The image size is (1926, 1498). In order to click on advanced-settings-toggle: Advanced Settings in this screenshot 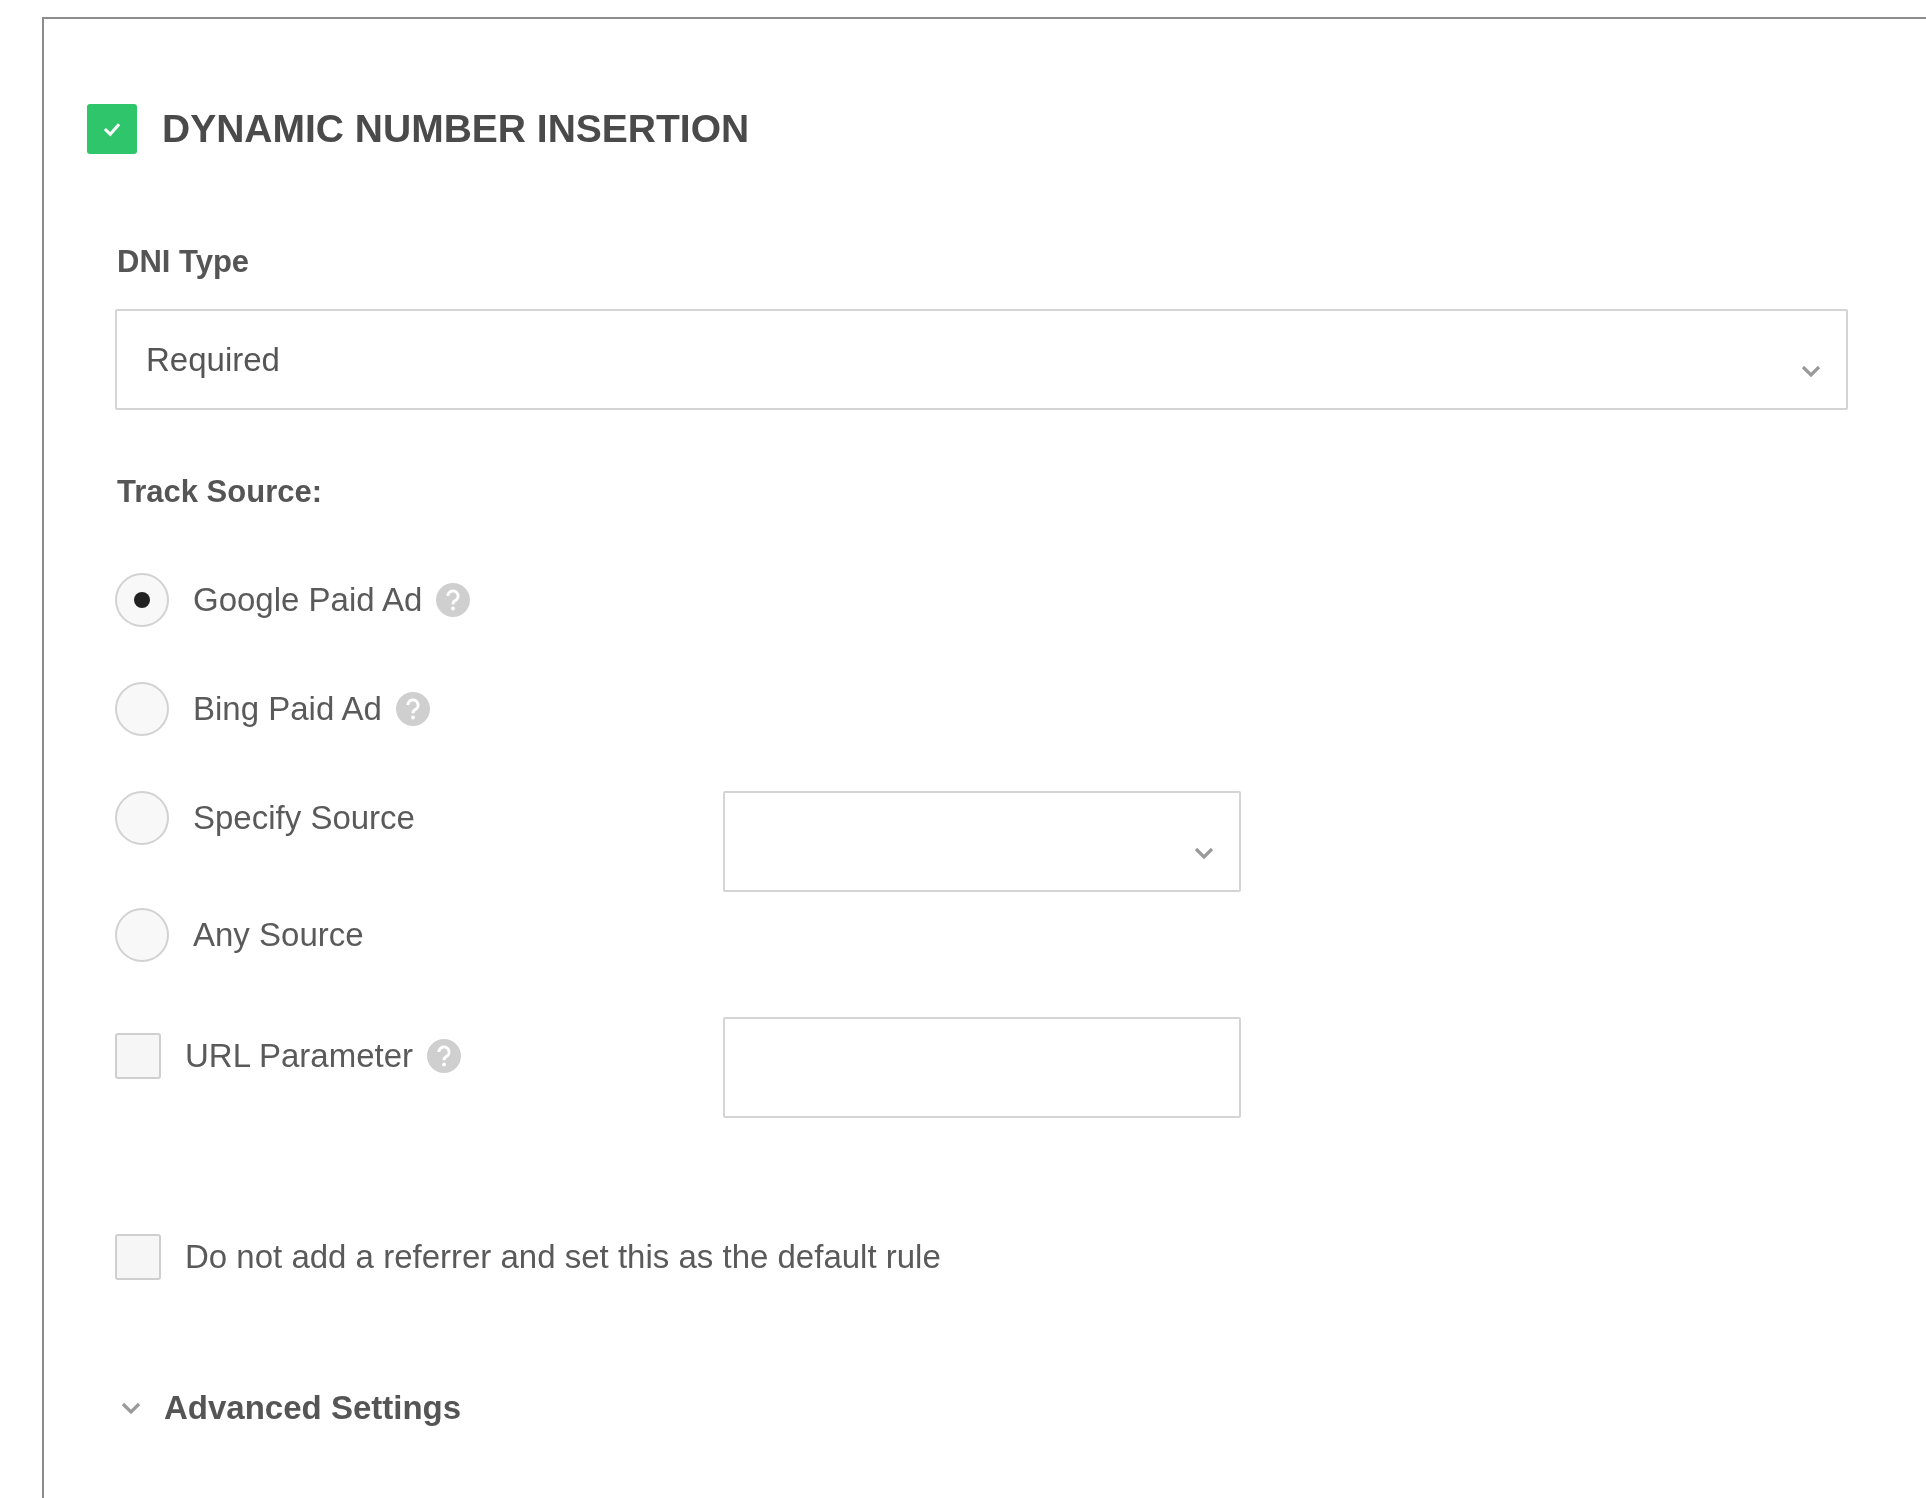, I will do `click(1023, 1408)`.